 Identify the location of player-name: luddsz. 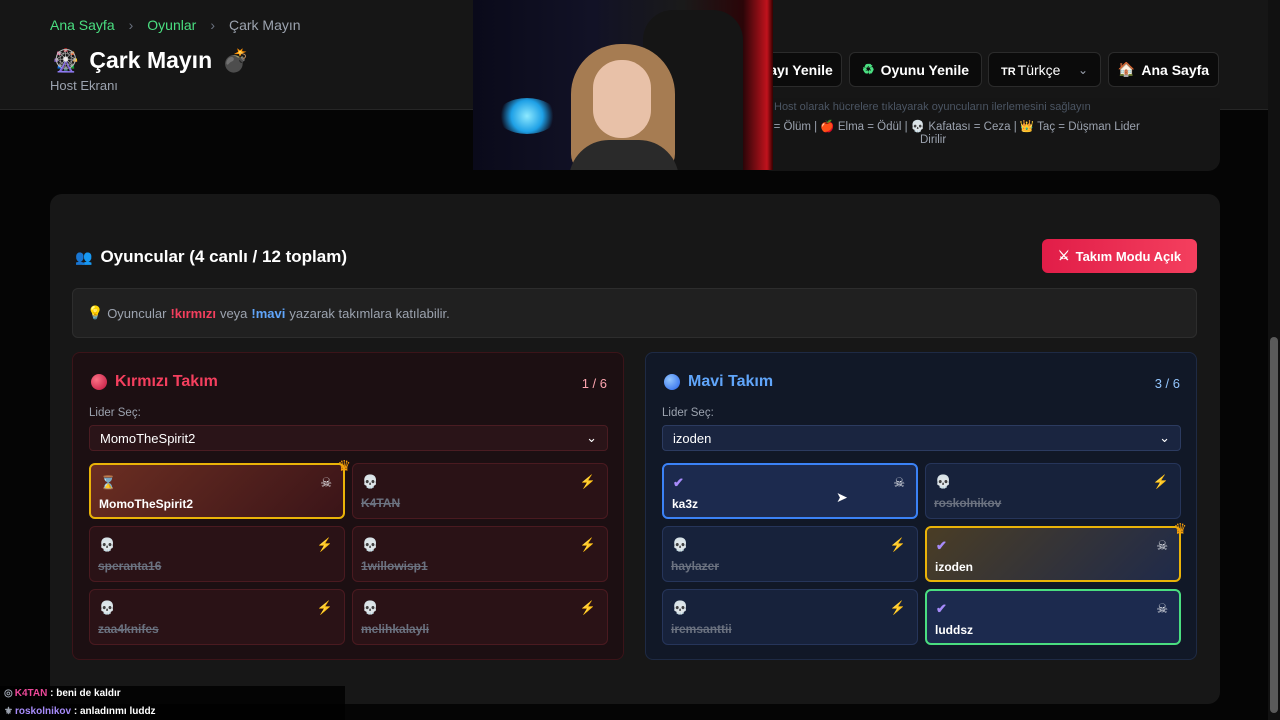
(954, 630).